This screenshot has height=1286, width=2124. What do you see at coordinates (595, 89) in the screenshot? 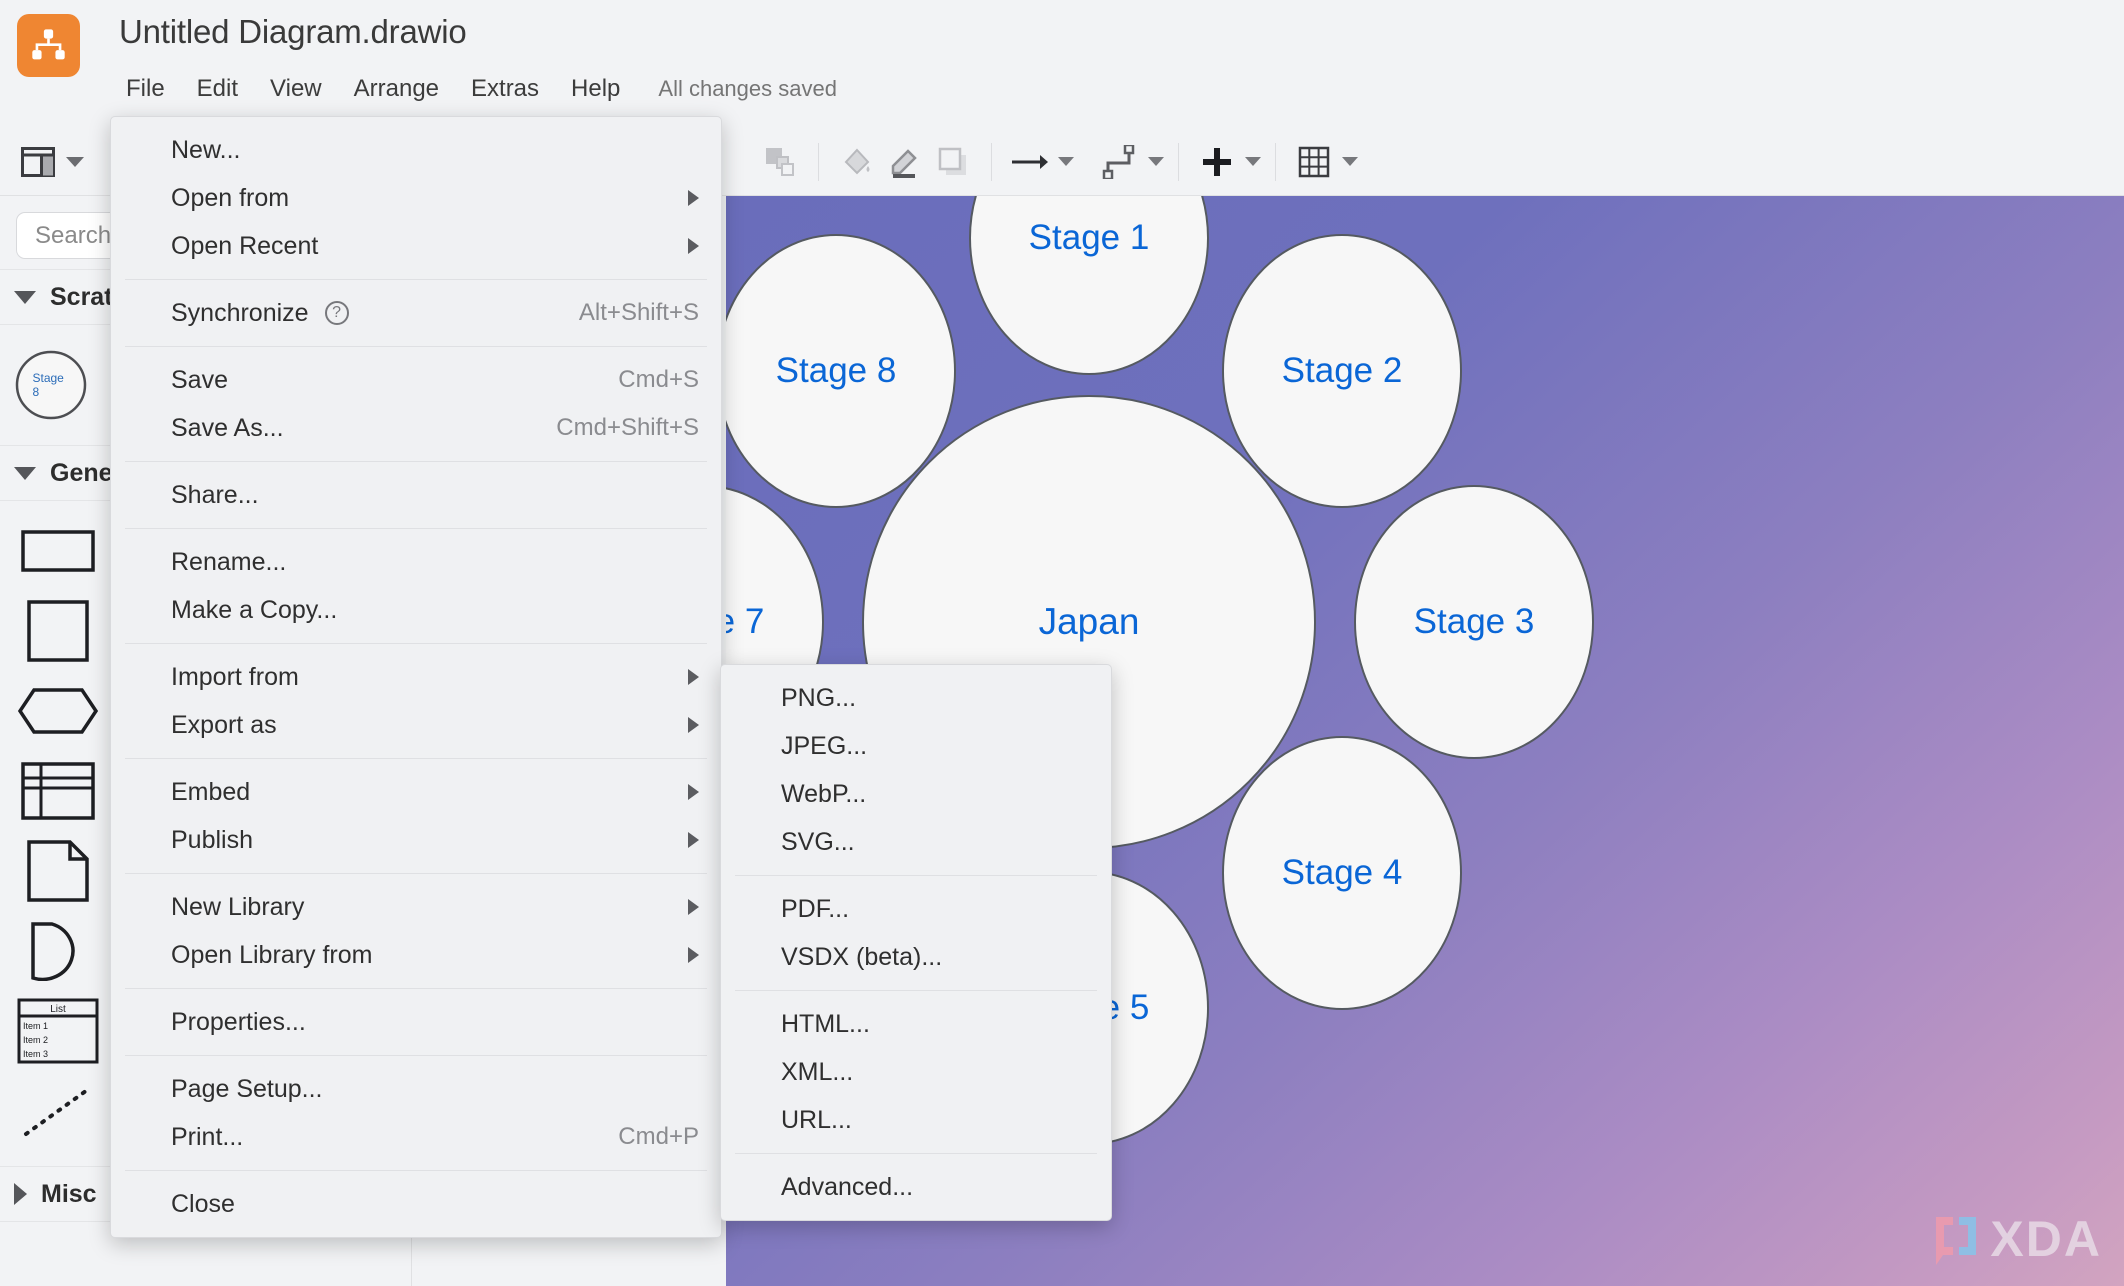
I see `menu-help: Help` at bounding box center [595, 89].